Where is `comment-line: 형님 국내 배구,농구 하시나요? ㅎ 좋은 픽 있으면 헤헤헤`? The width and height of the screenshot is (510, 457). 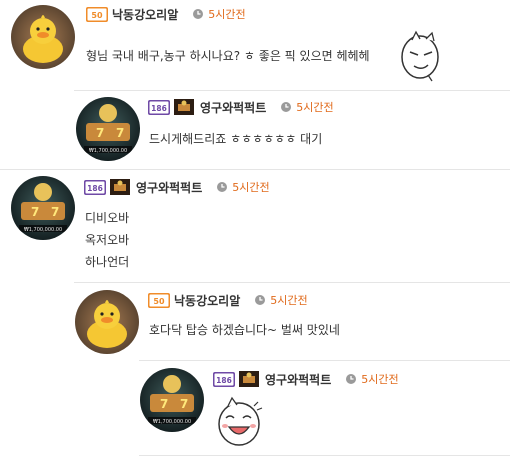 comment-line: 형님 국내 배구,농구 하시나요? ㅎ 좋은 픽 있으면 헤헤헤 is located at coordinates (228, 56).